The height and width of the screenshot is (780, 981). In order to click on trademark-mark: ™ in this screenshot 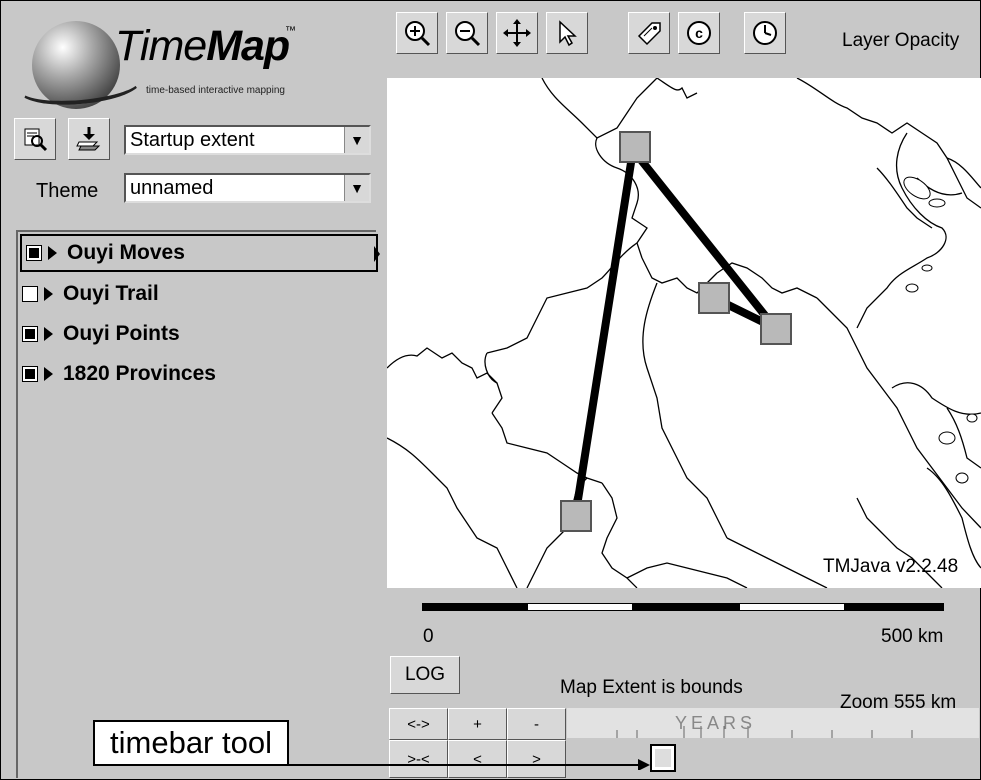, I will do `click(290, 31)`.